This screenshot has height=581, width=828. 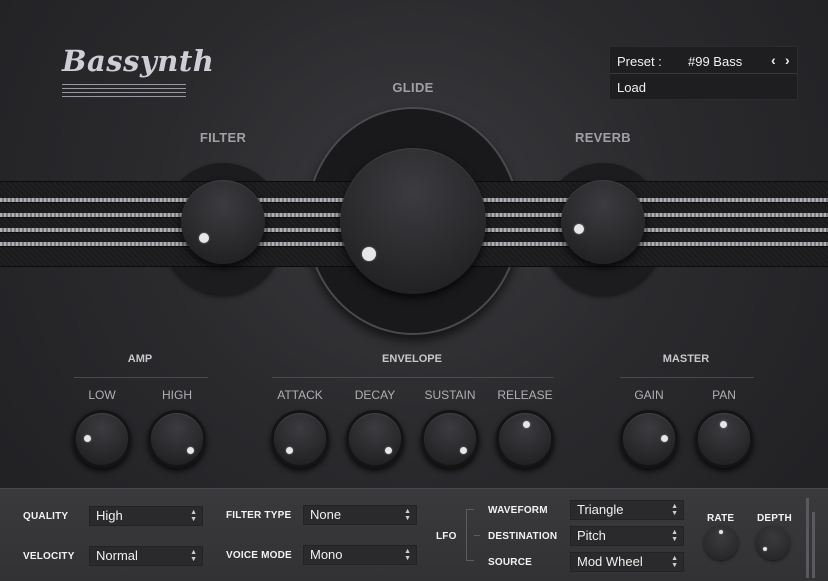 I want to click on reverb-knob, so click(x=603, y=222).